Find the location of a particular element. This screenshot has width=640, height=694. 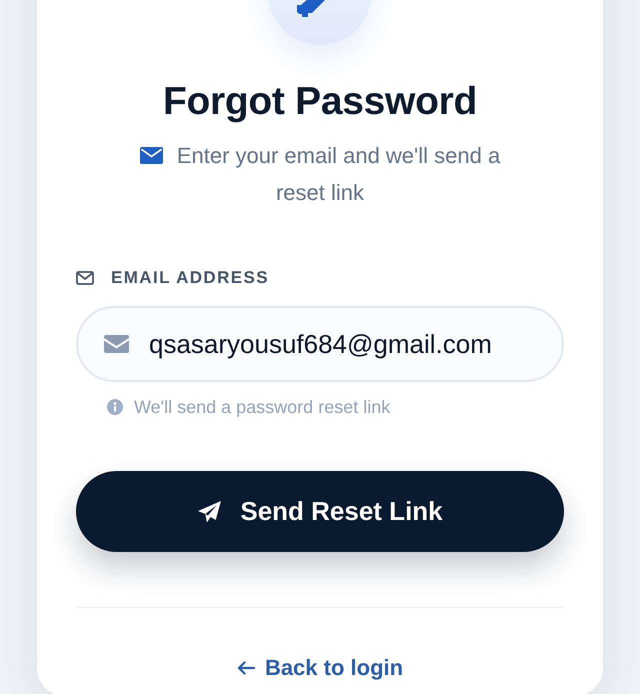

page-title: Forgot Password is located at coordinates (320, 102).